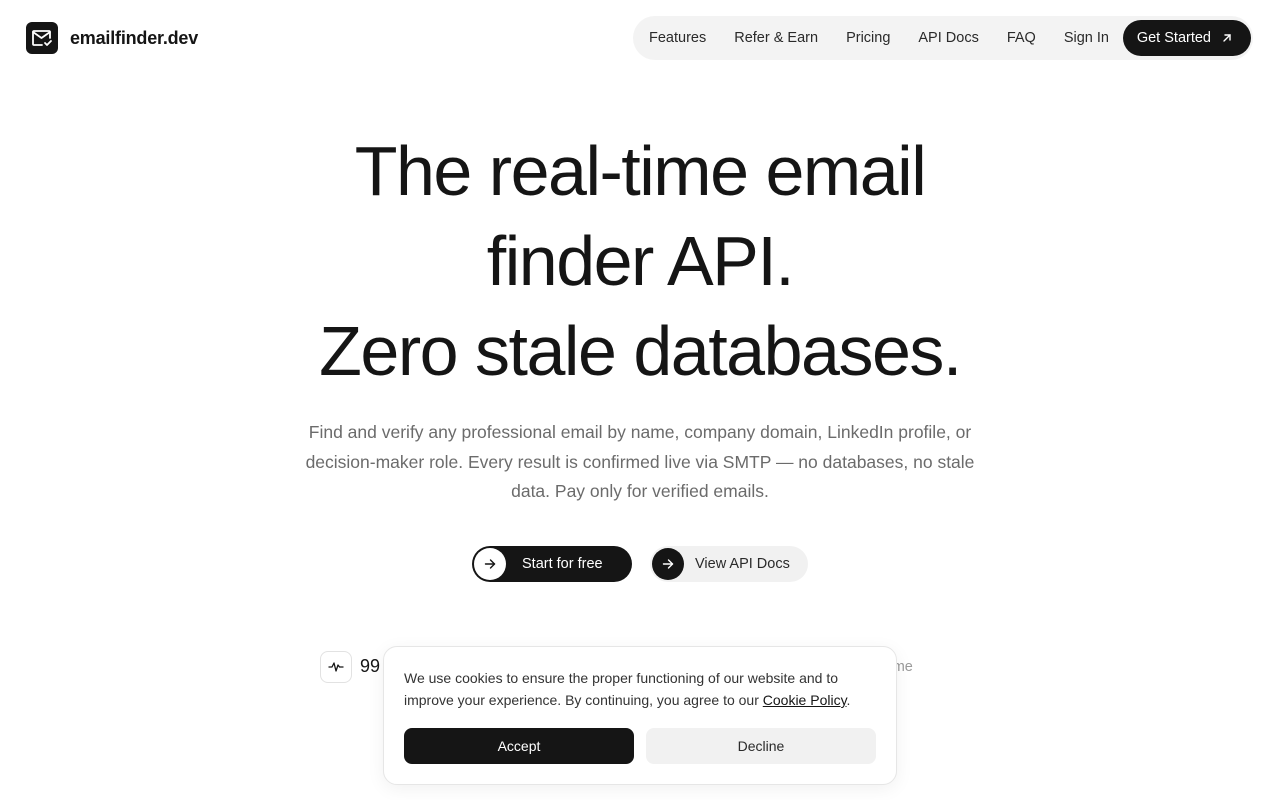  I want to click on nav-link-pricing: Pricing, so click(868, 38).